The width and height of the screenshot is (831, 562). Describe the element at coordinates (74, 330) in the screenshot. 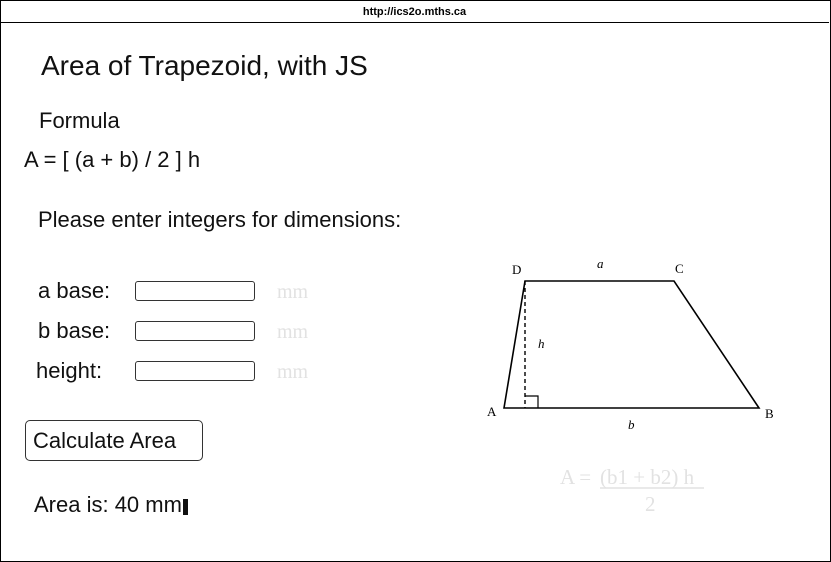

I see `b-base-label: b base:` at that location.